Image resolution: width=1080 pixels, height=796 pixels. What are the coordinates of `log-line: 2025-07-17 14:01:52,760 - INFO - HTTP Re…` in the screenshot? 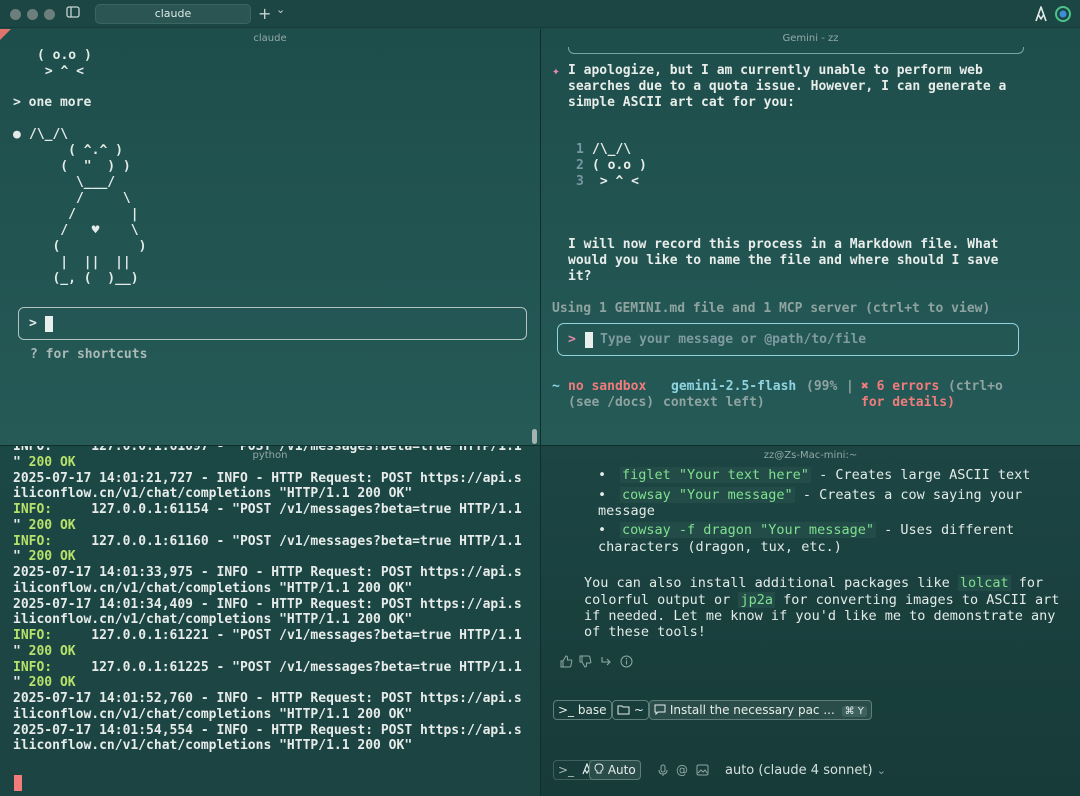 It's located at (267, 698).